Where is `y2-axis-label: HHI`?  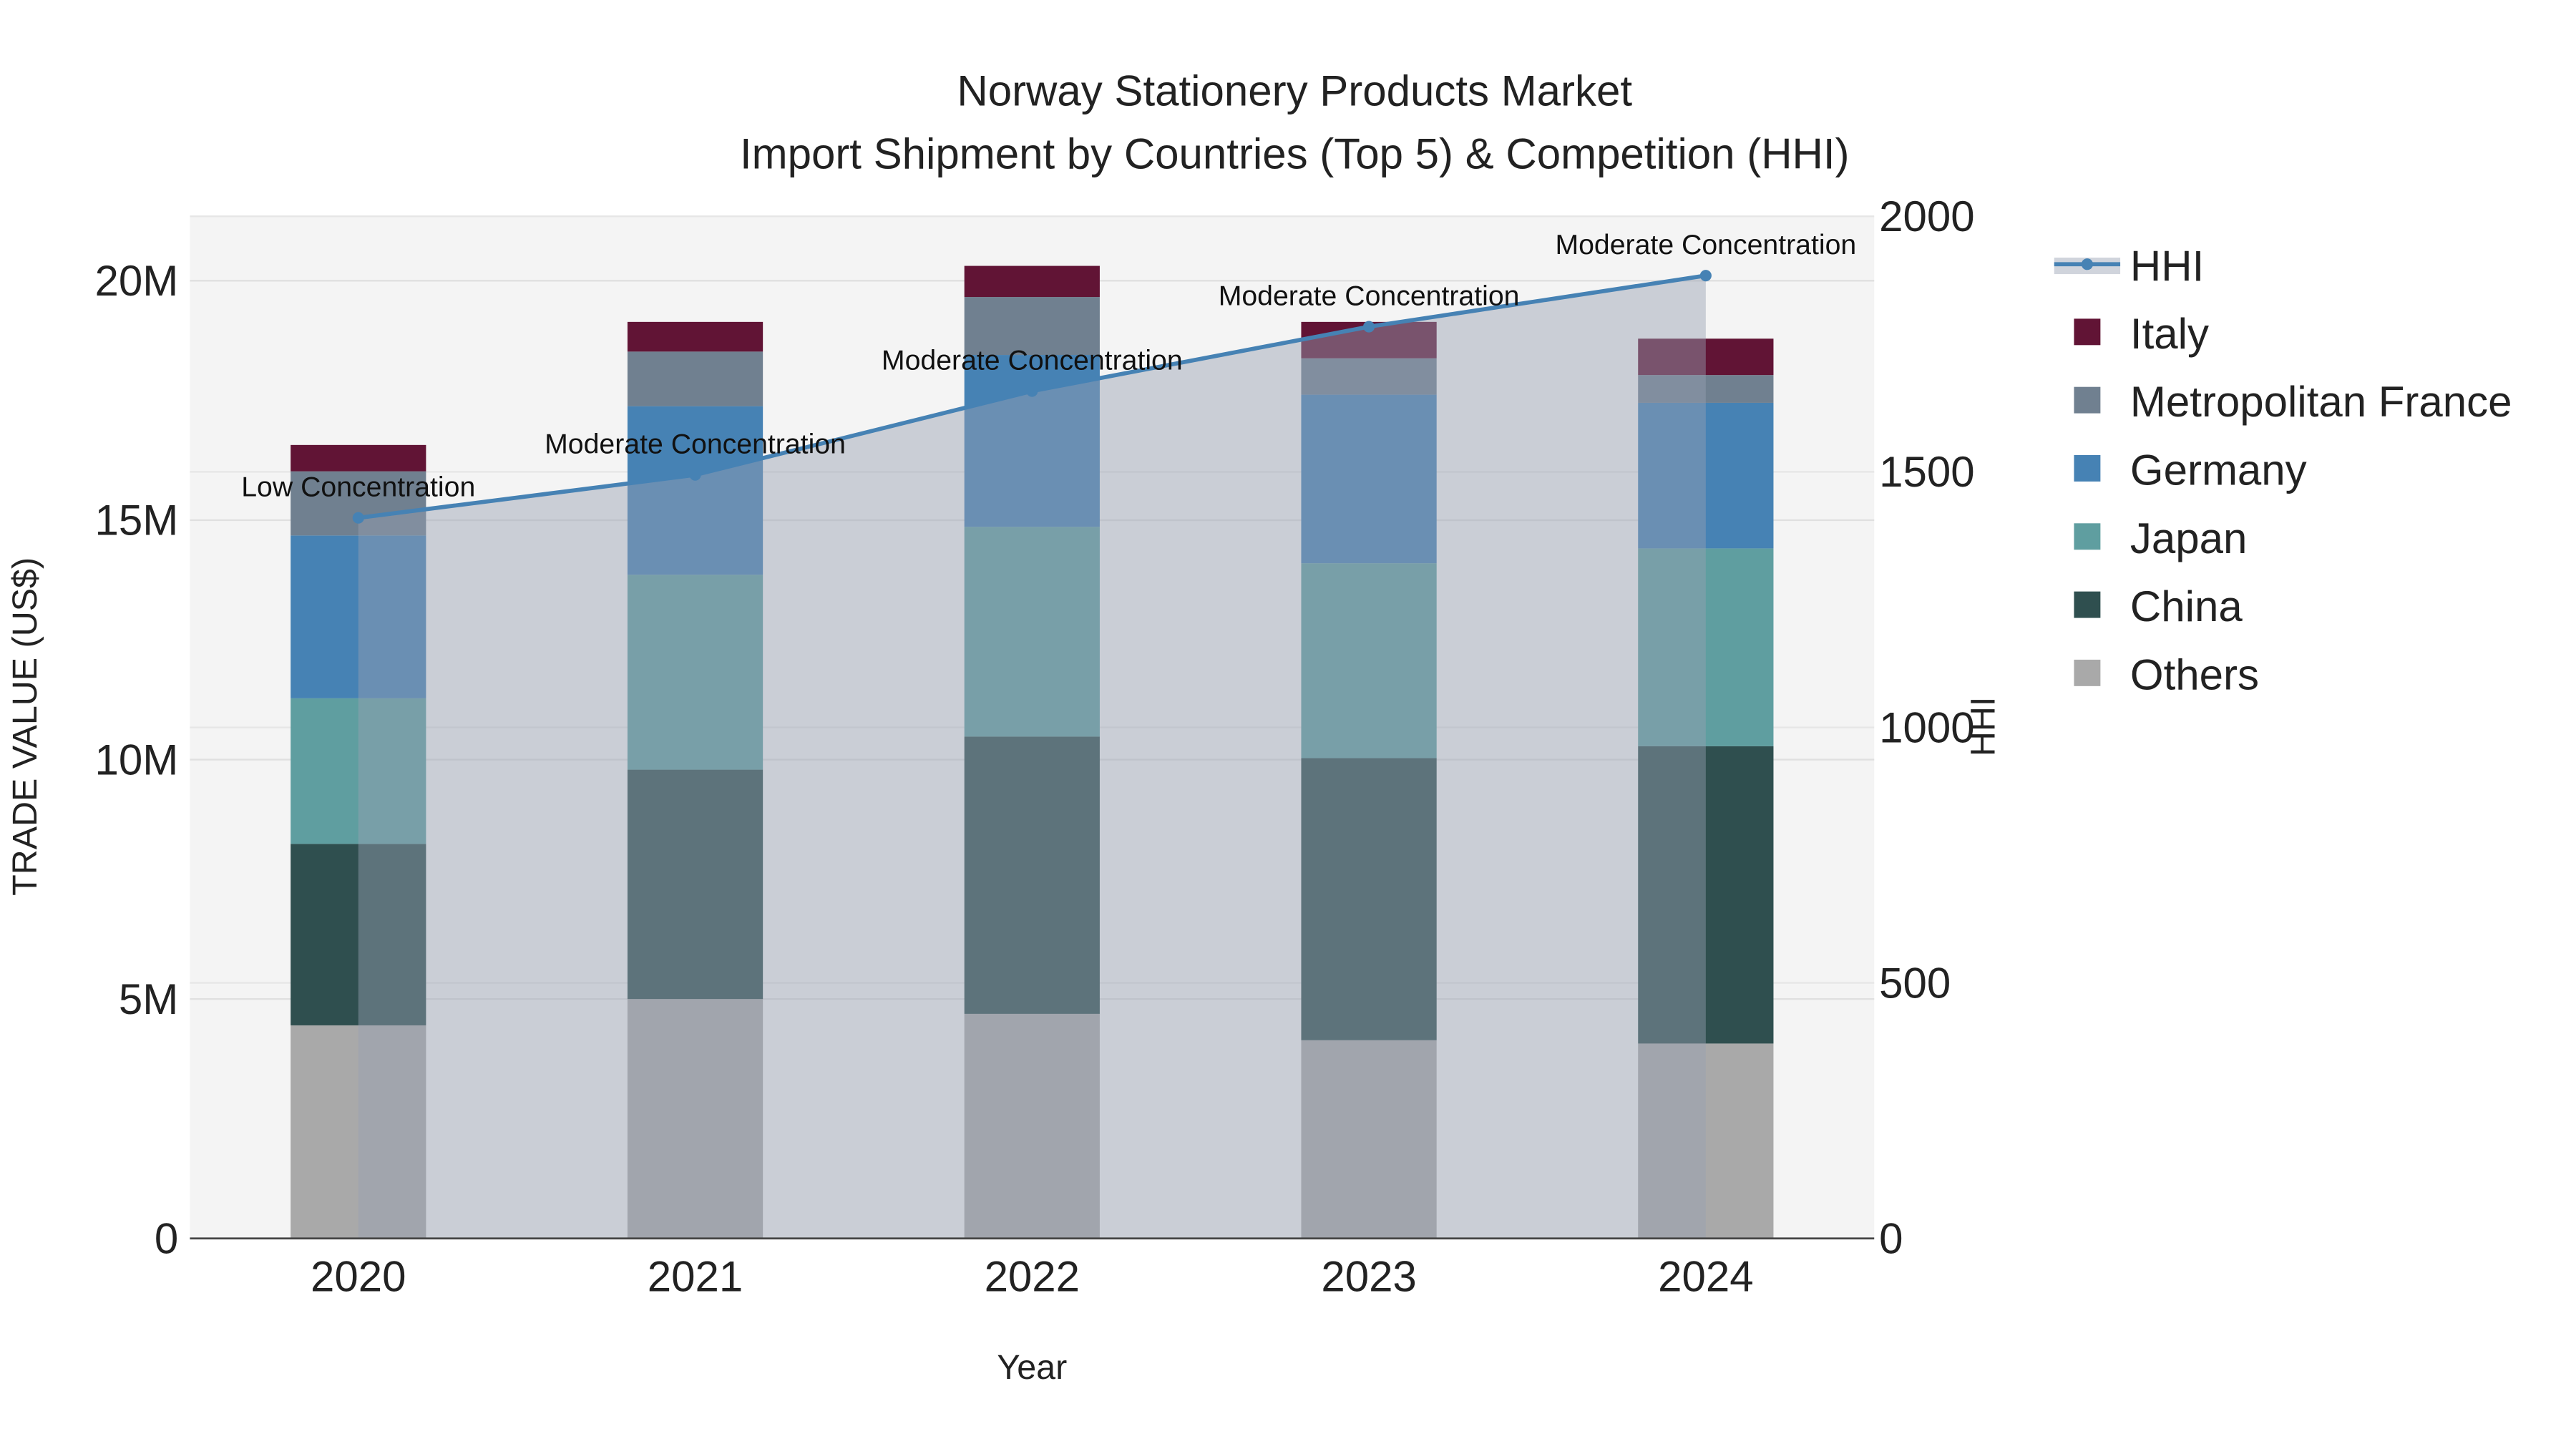
y2-axis-label: HHI is located at coordinates (1983, 726).